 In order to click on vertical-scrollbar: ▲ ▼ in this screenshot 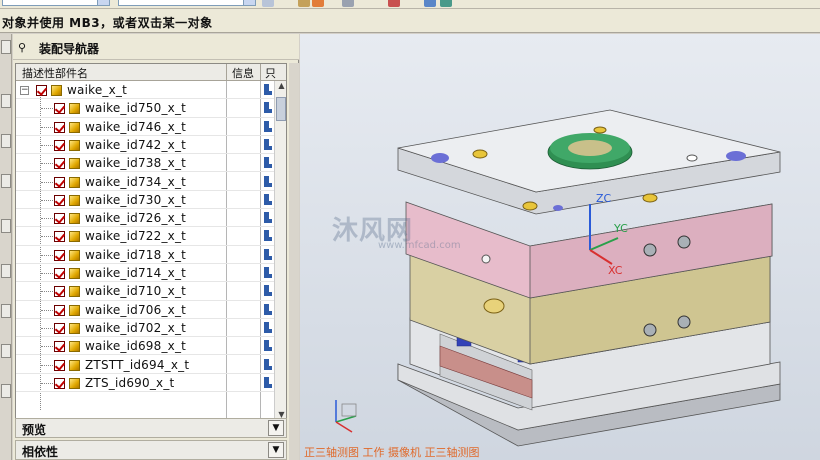, I will do `click(280, 250)`.